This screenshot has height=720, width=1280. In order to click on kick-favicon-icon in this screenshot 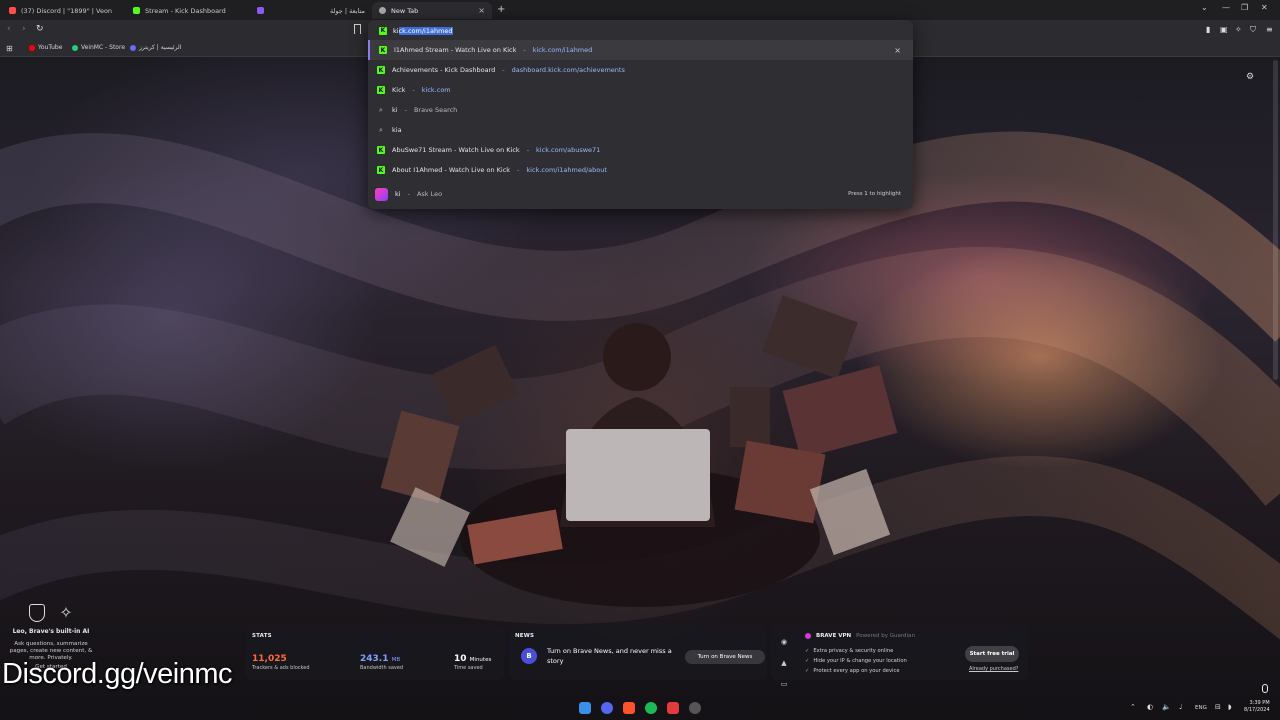, I will do `click(136, 10)`.